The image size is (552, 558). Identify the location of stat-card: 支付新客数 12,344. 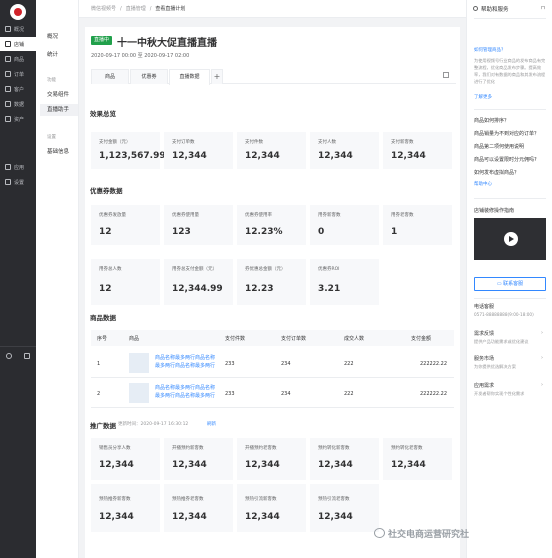
(417, 150).